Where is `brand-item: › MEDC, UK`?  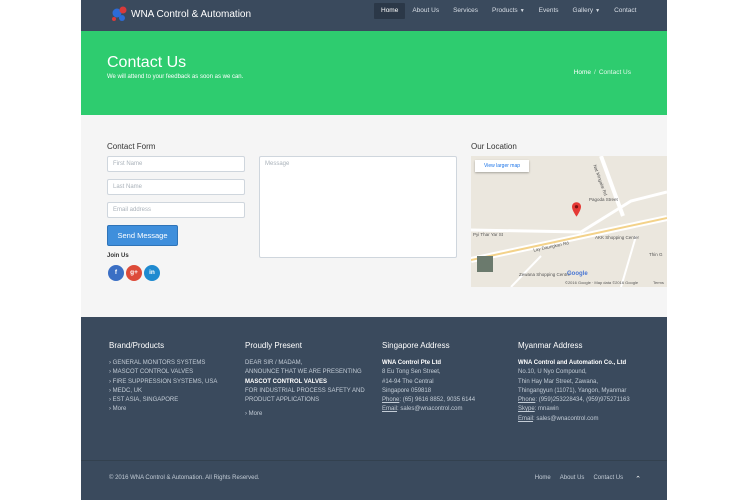 brand-item: › MEDC, UK is located at coordinates (163, 391).